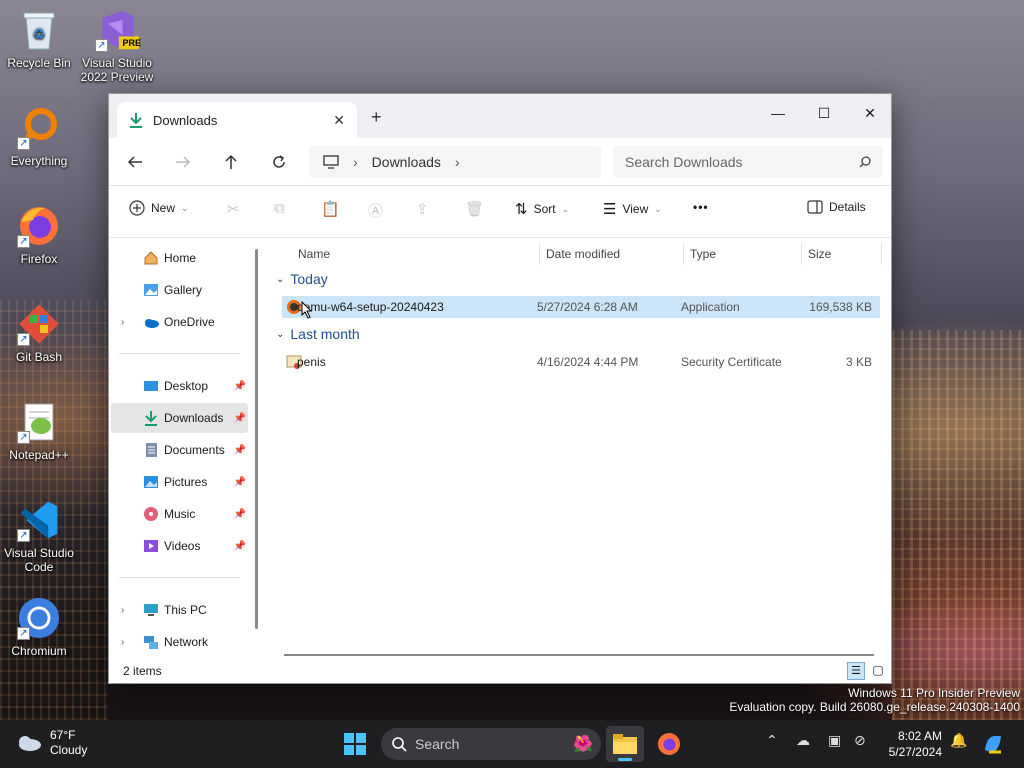 This screenshot has width=1024, height=768. I want to click on plus-circle-icon, so click(137, 208).